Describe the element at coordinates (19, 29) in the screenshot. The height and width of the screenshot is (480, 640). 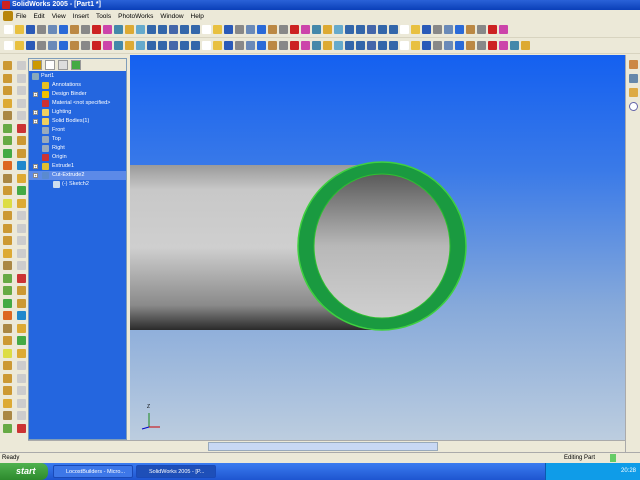
I see `toolbar-button-1-icon` at that location.